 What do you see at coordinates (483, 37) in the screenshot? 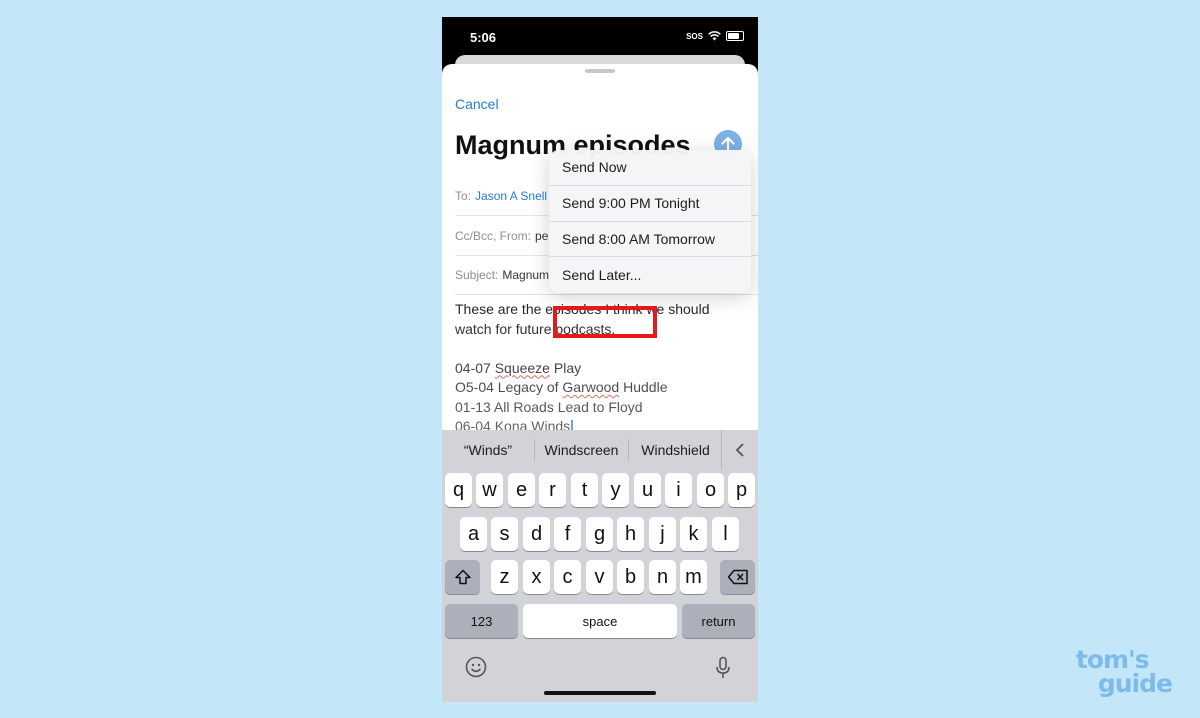
I see `status-time: 5:06` at bounding box center [483, 37].